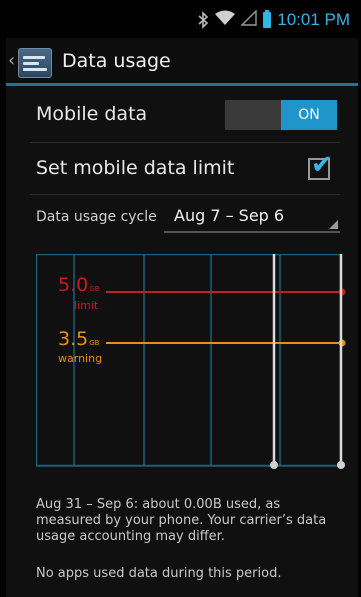 Image resolution: width=361 pixels, height=597 pixels. Describe the element at coordinates (80, 358) in the screenshot. I see `warning-label: warning` at that location.